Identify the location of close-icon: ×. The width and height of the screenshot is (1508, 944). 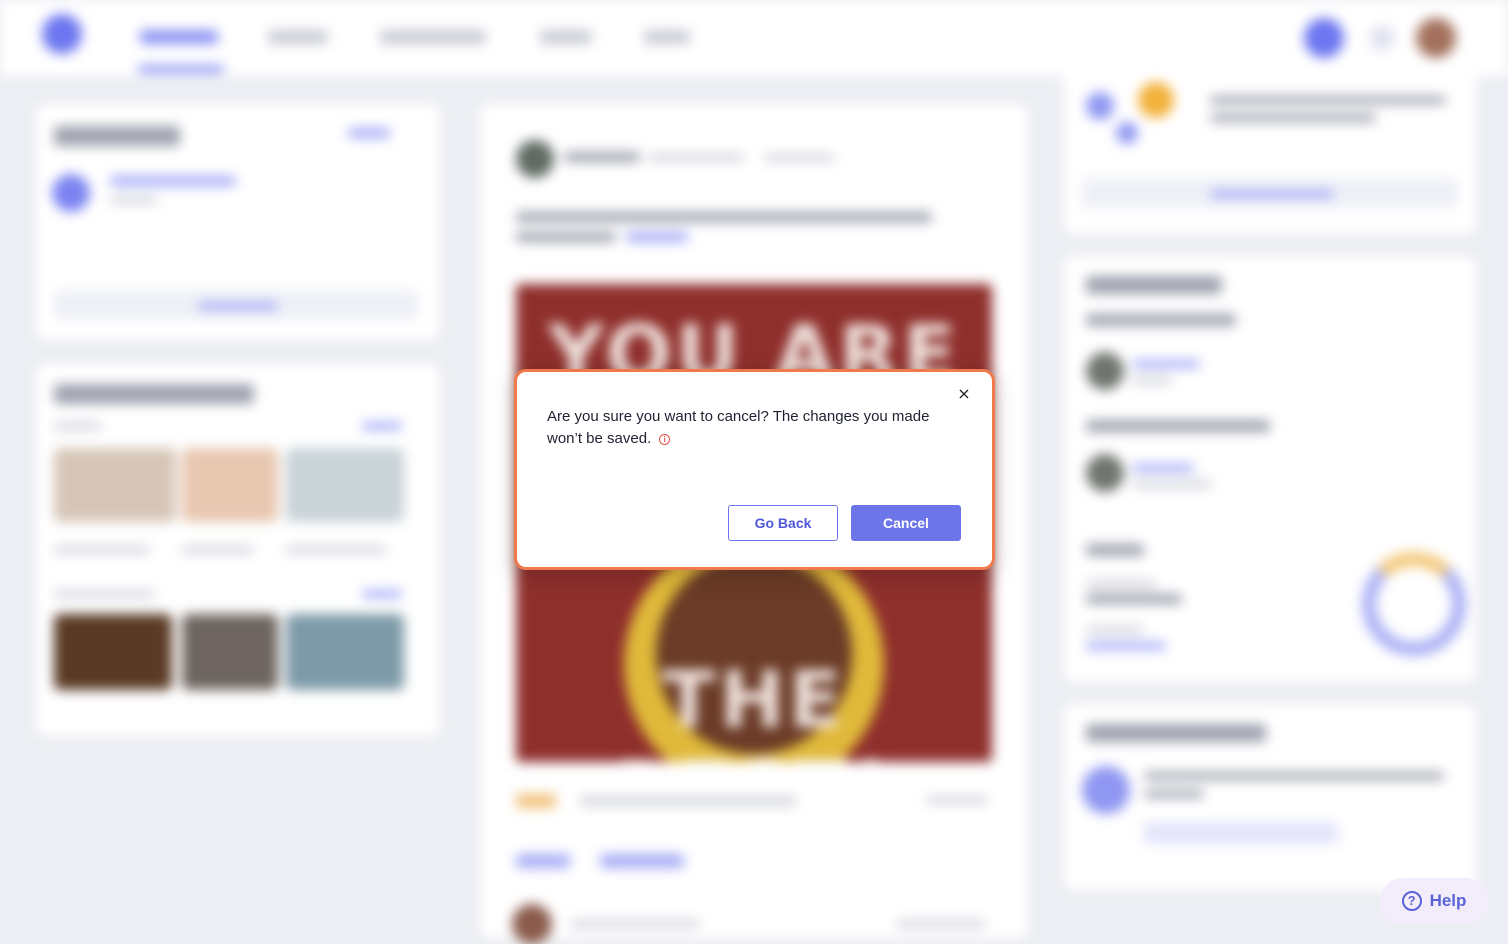
(964, 394).